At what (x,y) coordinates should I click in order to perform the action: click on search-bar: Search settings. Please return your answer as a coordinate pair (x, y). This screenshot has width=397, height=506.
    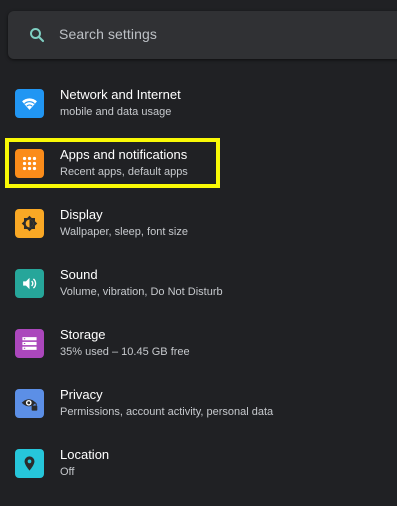
    Looking at the image, I should click on (202, 35).